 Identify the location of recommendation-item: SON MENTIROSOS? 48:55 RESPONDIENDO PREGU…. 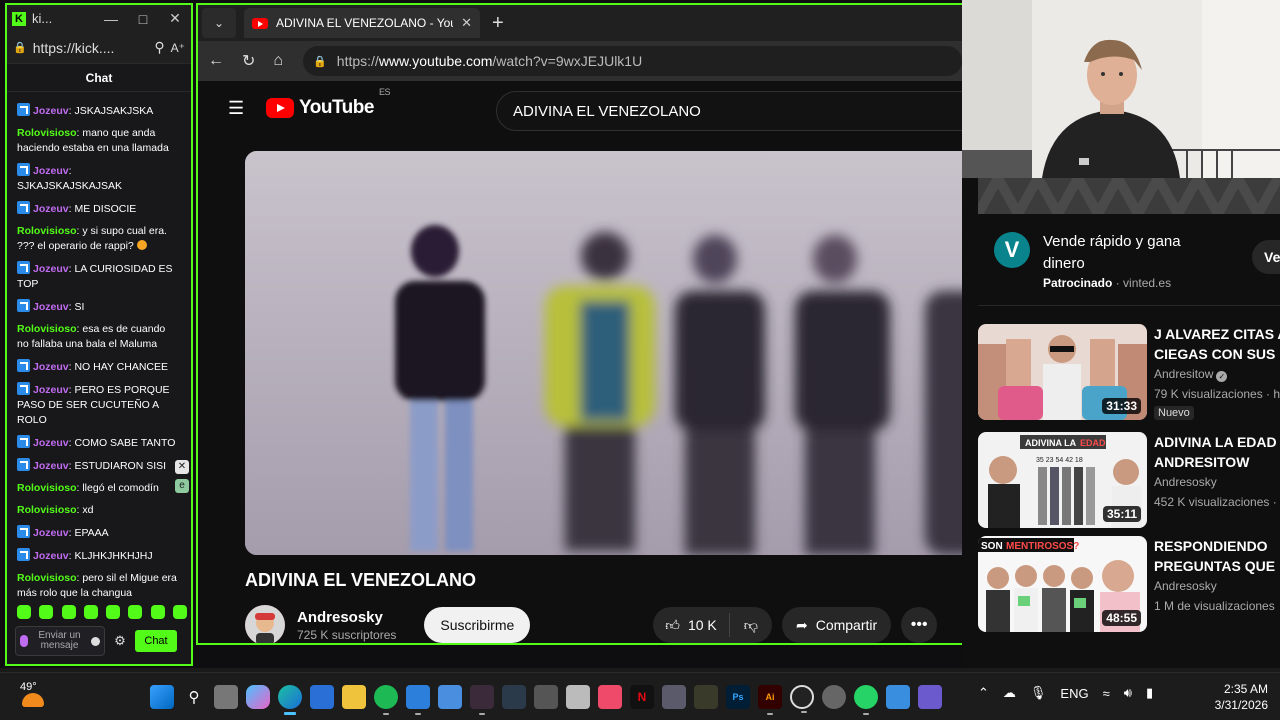
(1129, 585).